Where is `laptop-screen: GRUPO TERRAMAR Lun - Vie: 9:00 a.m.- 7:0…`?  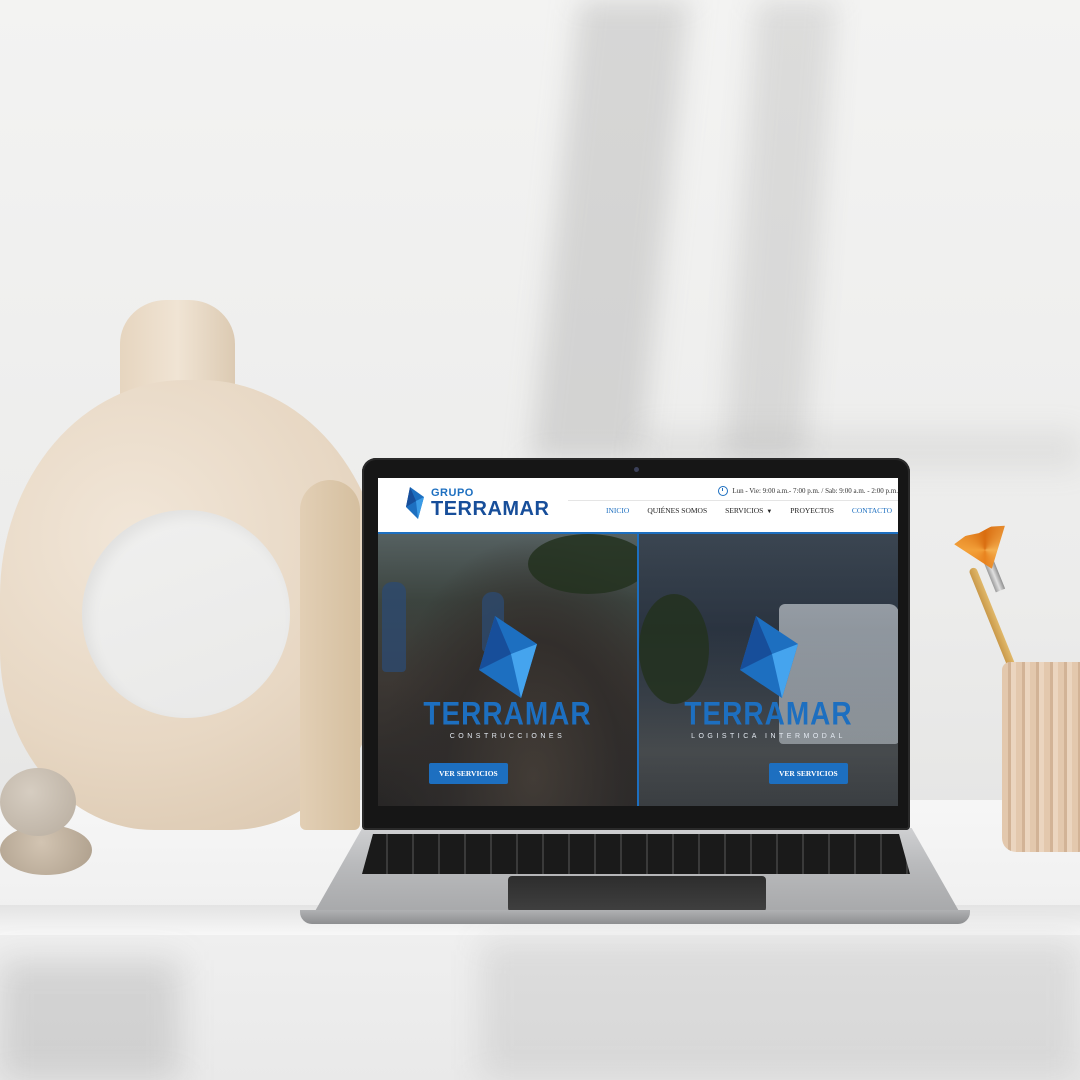
laptop-screen: GRUPO TERRAMAR Lun - Vie: 9:00 a.m.- 7:0… is located at coordinates (638, 642).